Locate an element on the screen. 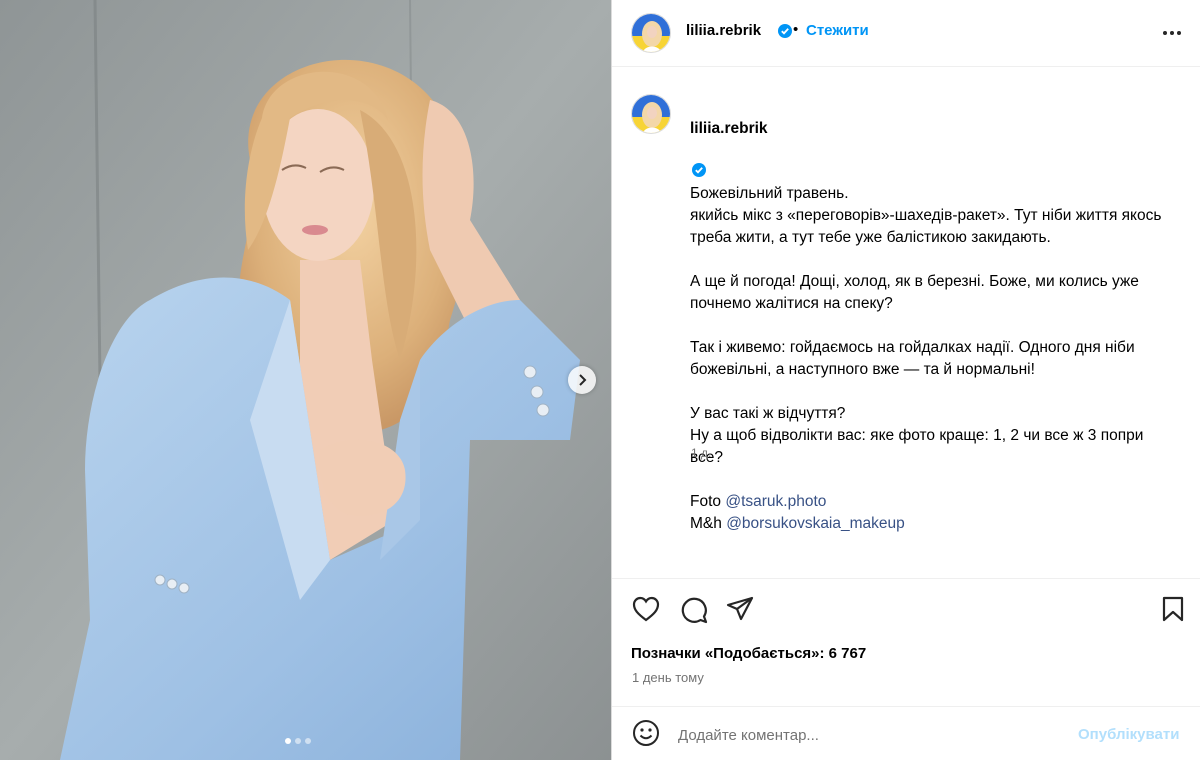 This screenshot has width=1200, height=761. bookmark-icon is located at coordinates (1173, 611).